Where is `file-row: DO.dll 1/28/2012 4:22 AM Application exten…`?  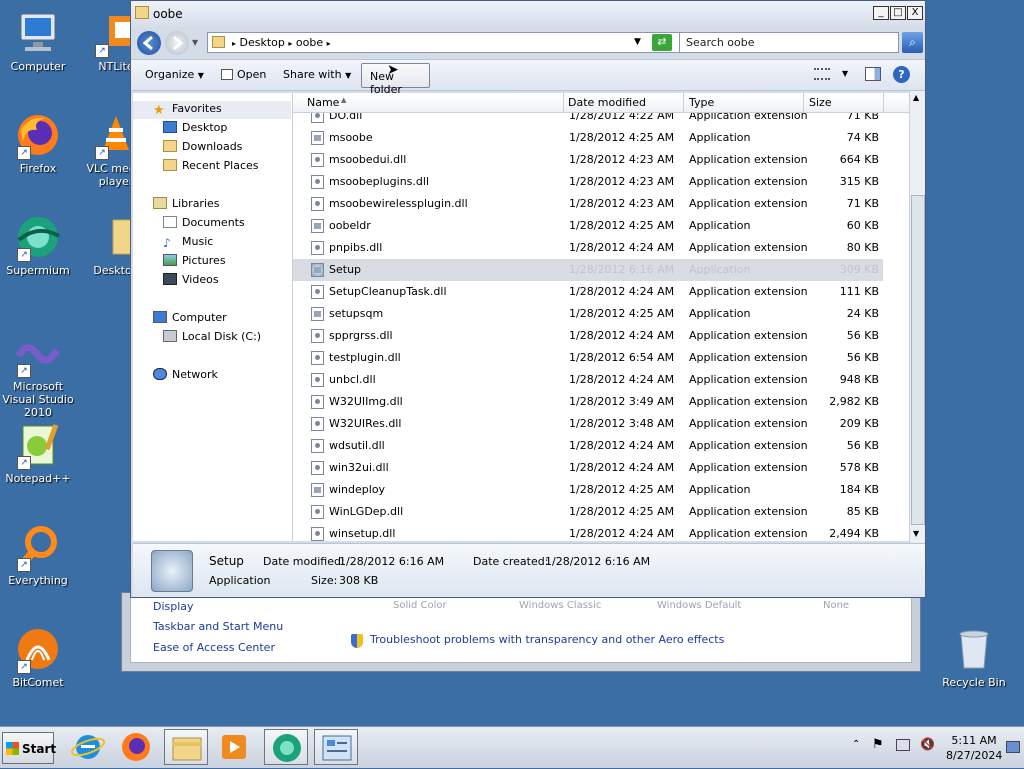
file-row: DO.dll 1/28/2012 4:22 AM Application exten… is located at coordinates (588, 120).